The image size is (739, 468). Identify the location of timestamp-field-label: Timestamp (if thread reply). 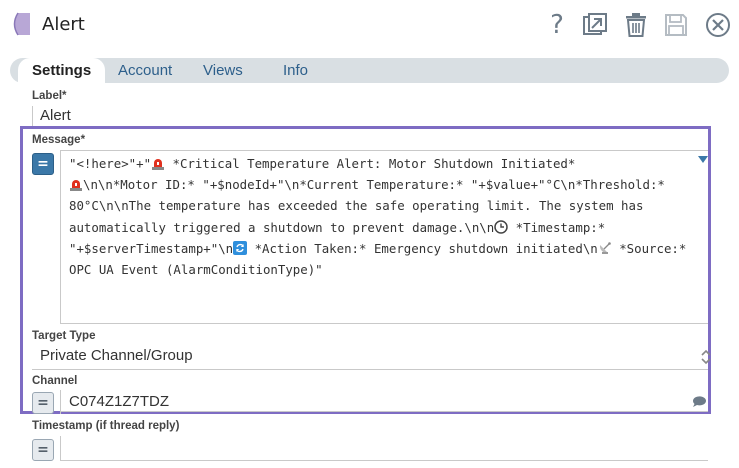
(106, 426).